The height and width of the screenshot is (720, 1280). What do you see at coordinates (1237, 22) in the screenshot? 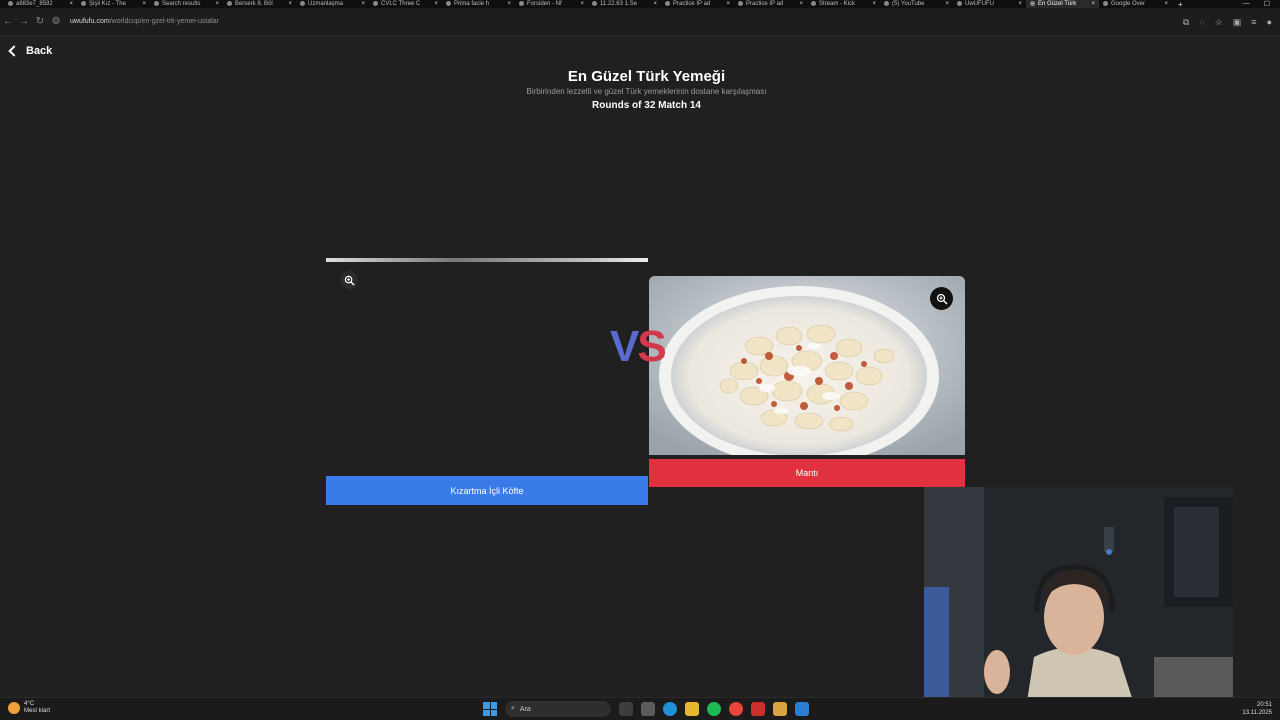
I see `extensions-icon: ▣` at bounding box center [1237, 22].